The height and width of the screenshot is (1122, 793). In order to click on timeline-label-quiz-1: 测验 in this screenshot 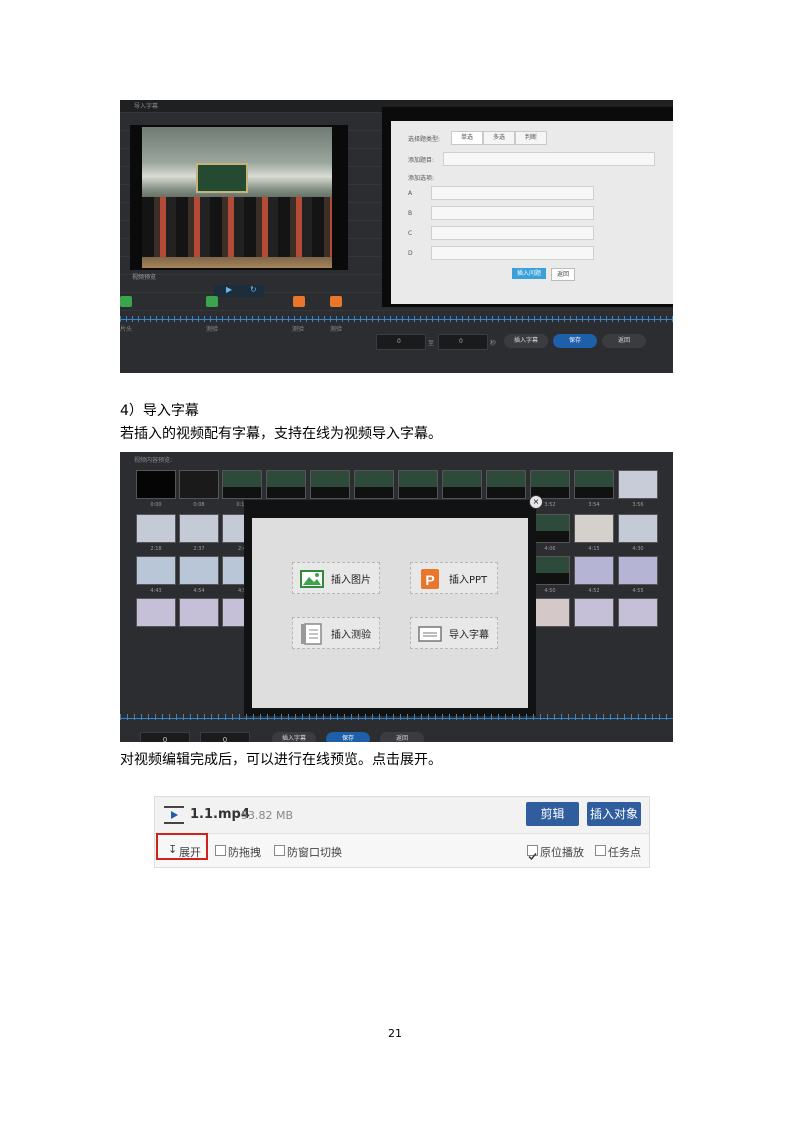, I will do `click(212, 329)`.